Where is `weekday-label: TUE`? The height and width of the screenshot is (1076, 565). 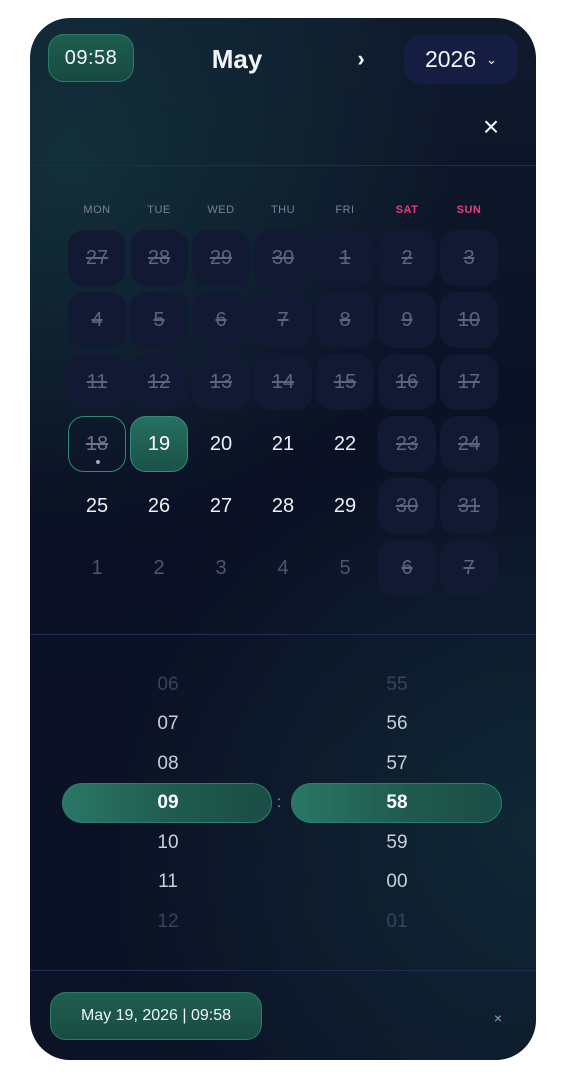
weekday-label: TUE is located at coordinates (159, 210).